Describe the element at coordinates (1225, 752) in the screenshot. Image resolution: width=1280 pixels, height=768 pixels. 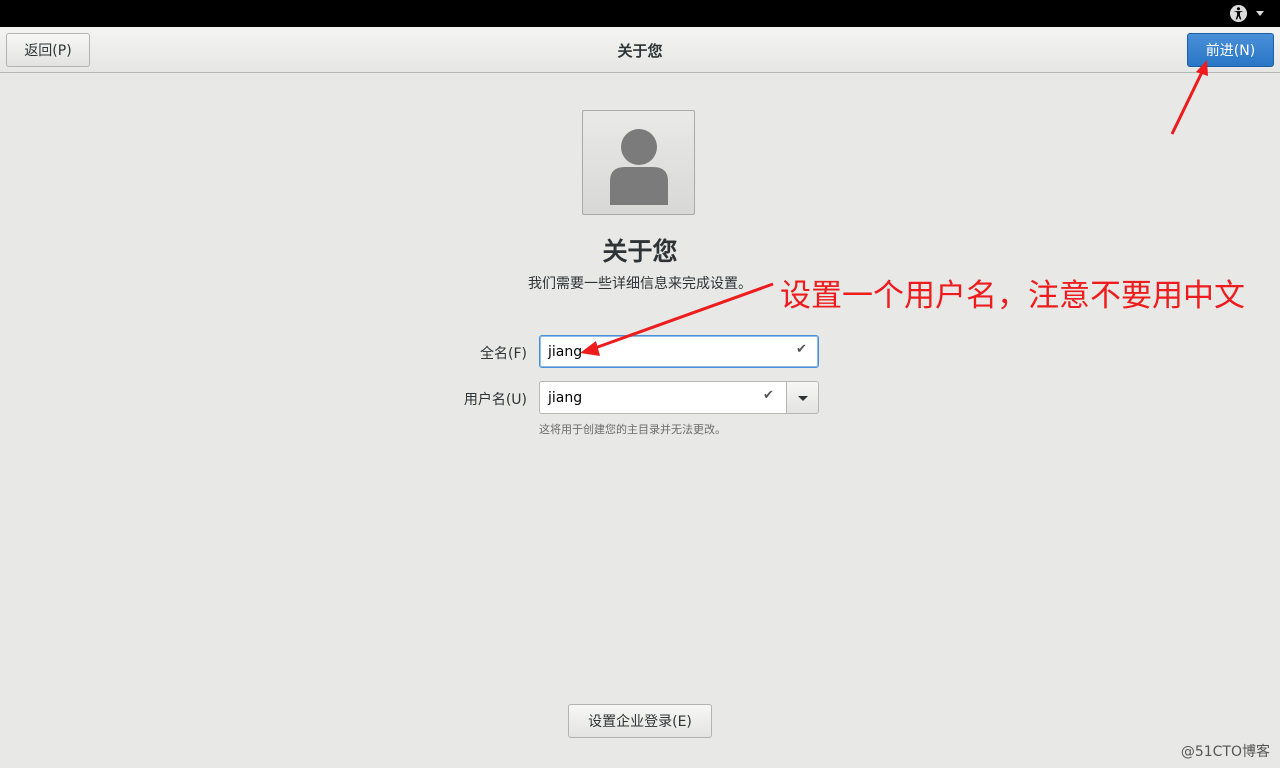
I see `watermark: @51CTO博客` at that location.